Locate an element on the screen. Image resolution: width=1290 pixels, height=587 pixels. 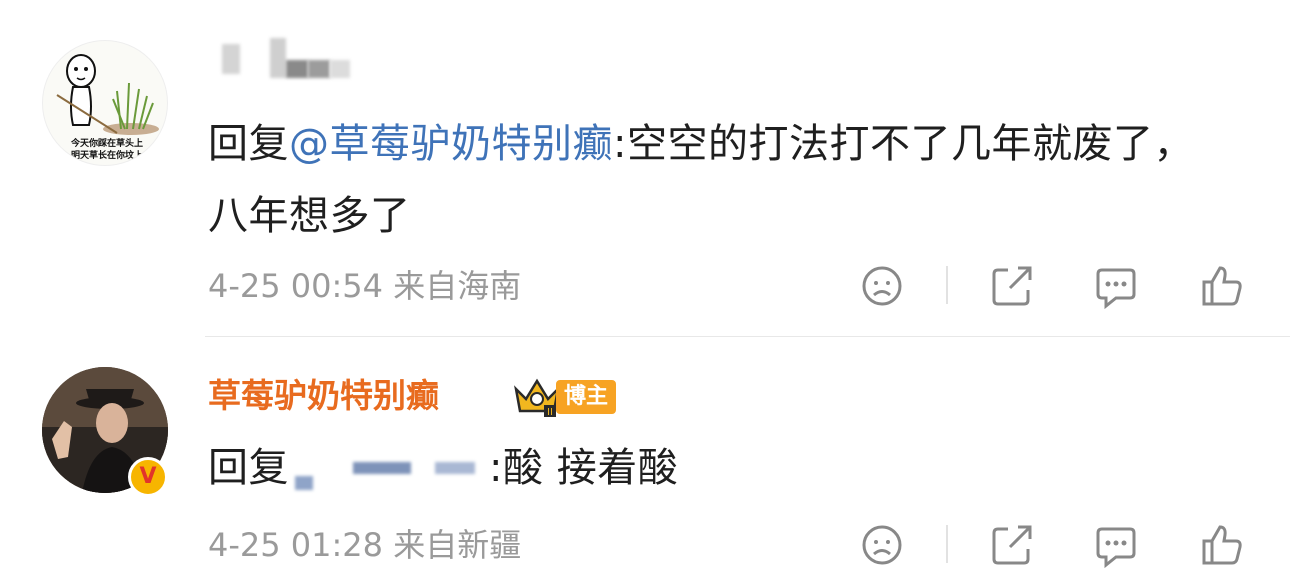
crown-icon: II is located at coordinates (537, 397).